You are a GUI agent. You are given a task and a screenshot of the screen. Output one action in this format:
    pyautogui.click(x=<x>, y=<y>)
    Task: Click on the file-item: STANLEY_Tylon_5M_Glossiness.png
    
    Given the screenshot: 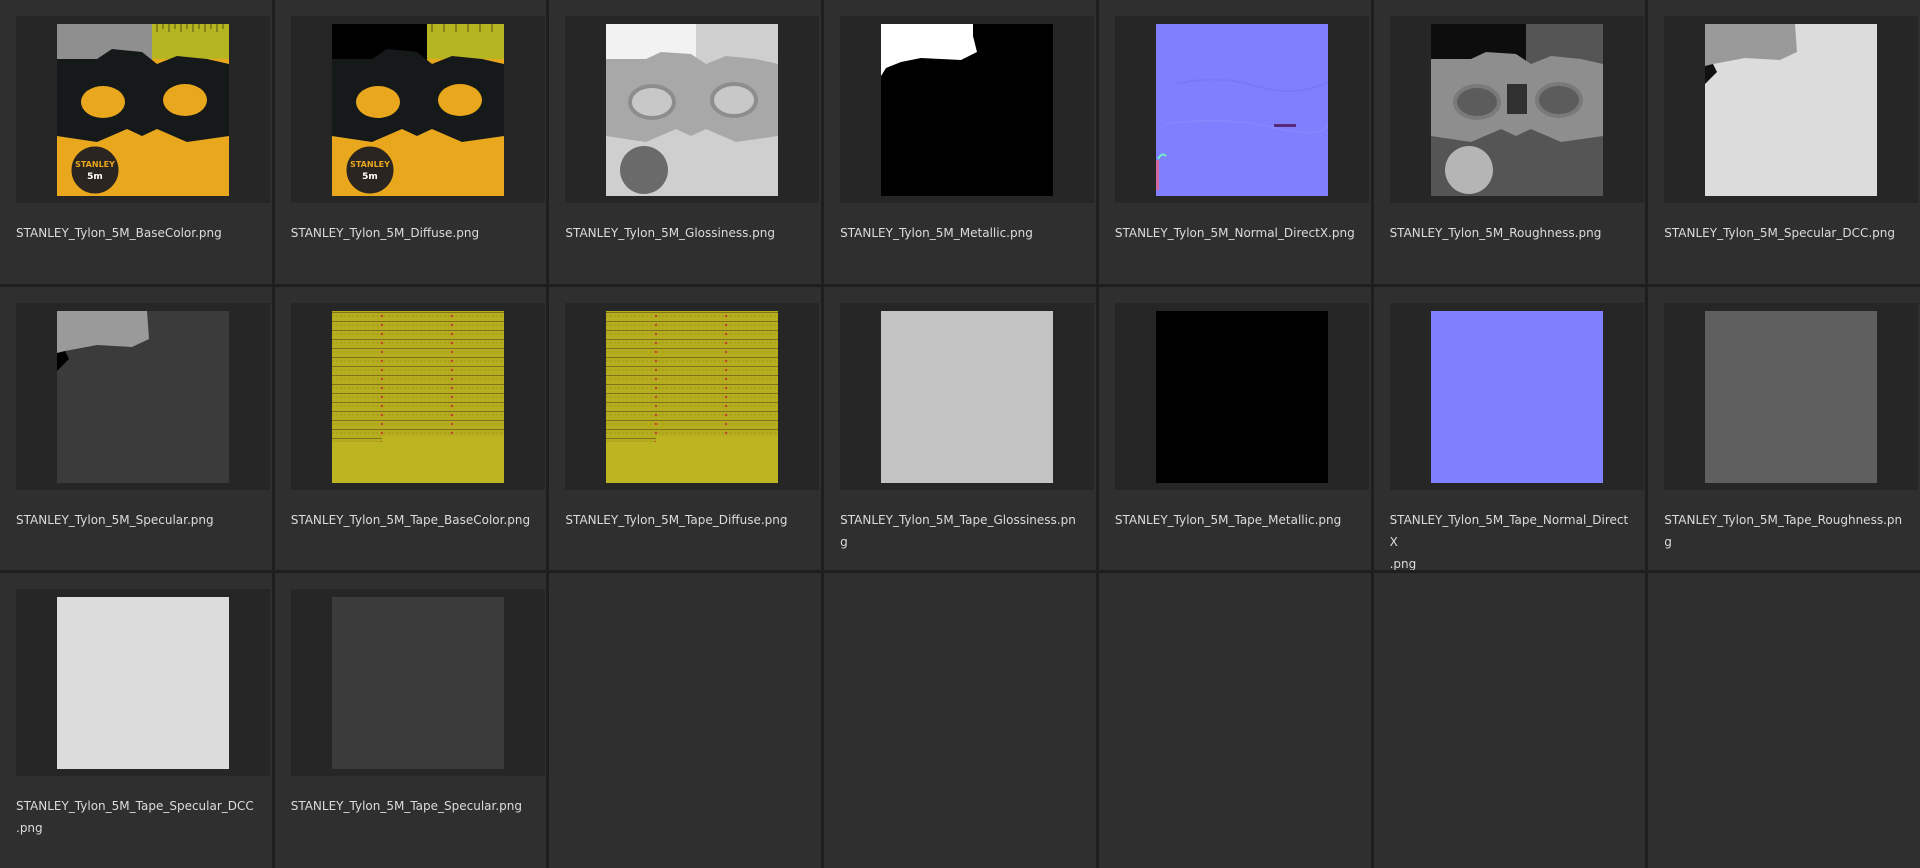 What is the action you would take?
    pyautogui.click(x=685, y=142)
    